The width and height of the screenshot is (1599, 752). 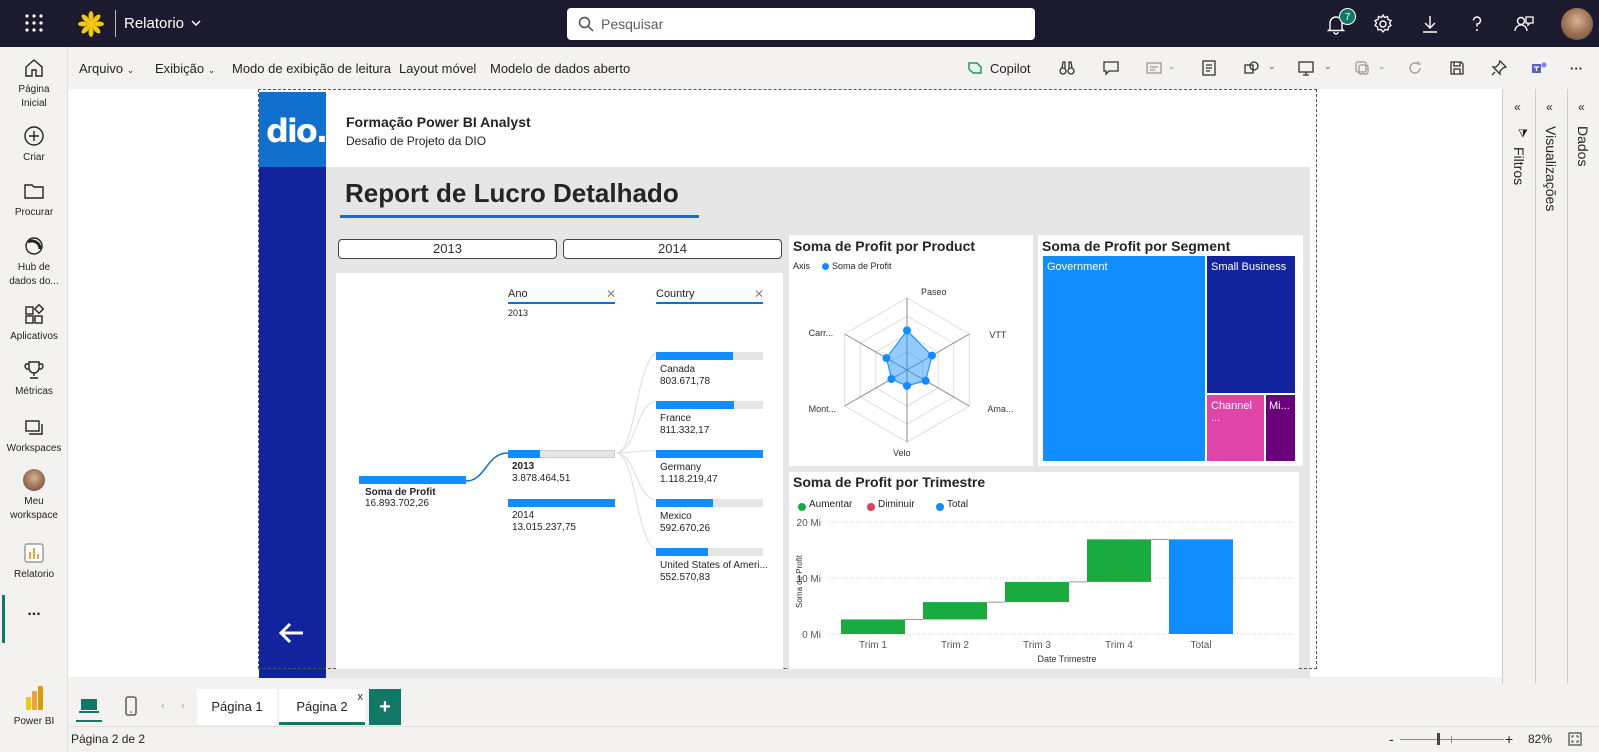 What do you see at coordinates (437, 68) in the screenshot?
I see `mobile-layout-button: Layout móvel` at bounding box center [437, 68].